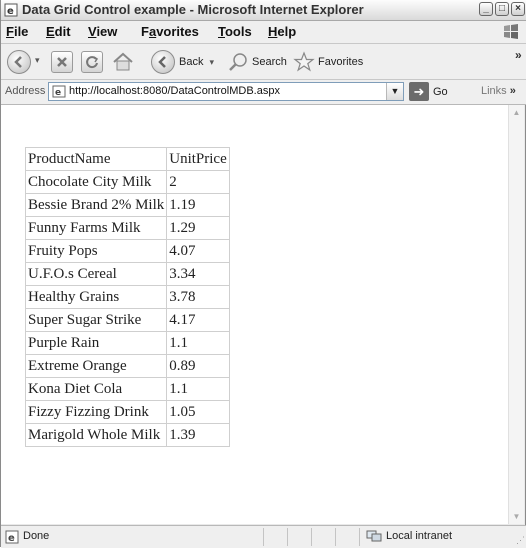  I want to click on back-button: Back ▾, so click(182, 62).